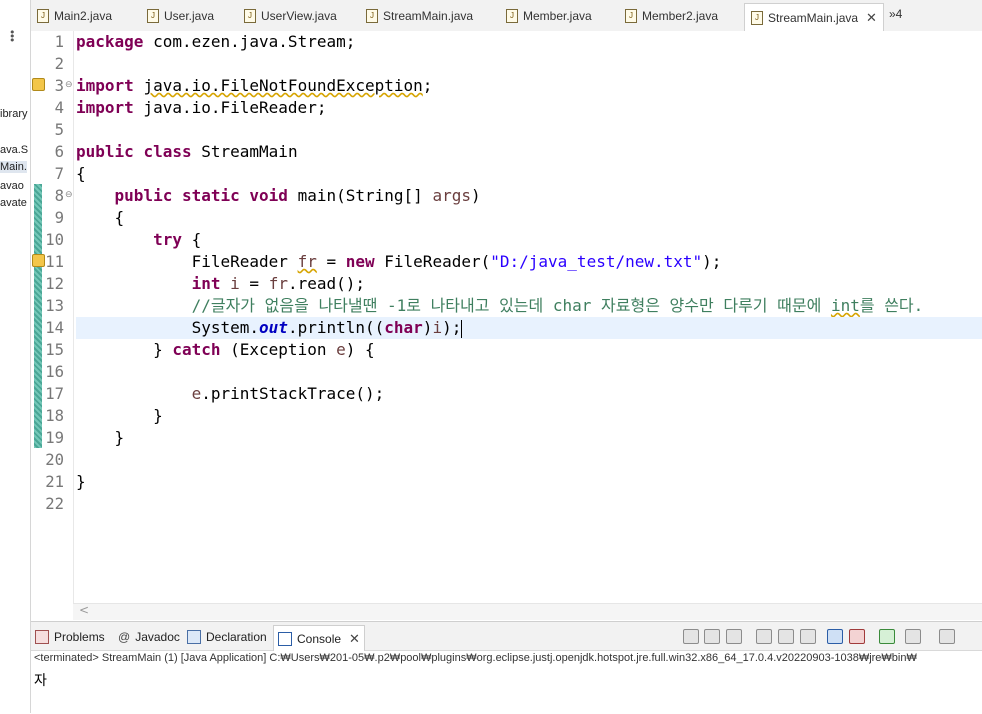 This screenshot has width=982, height=714. What do you see at coordinates (680, 16) in the screenshot?
I see `tab-label: Member2.java` at bounding box center [680, 16].